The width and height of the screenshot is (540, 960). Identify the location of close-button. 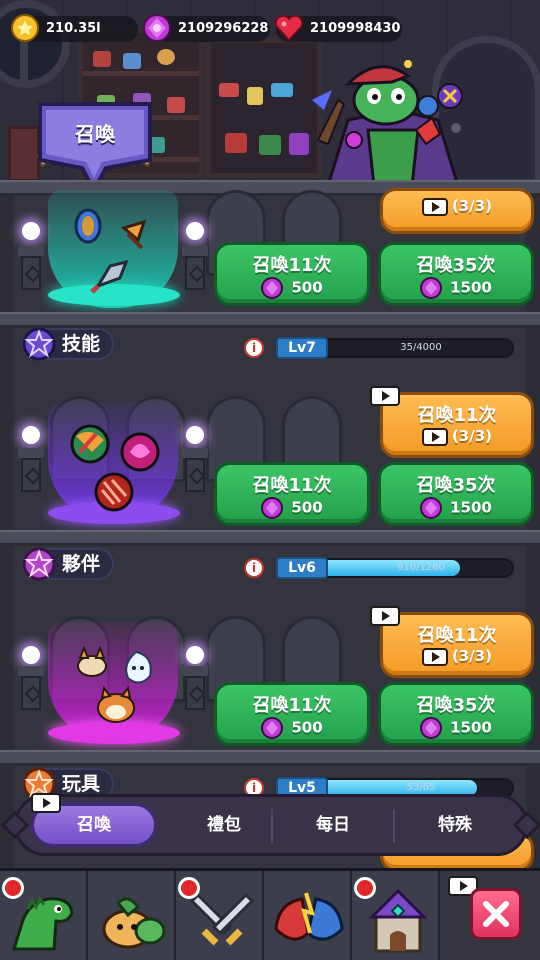
(496, 914).